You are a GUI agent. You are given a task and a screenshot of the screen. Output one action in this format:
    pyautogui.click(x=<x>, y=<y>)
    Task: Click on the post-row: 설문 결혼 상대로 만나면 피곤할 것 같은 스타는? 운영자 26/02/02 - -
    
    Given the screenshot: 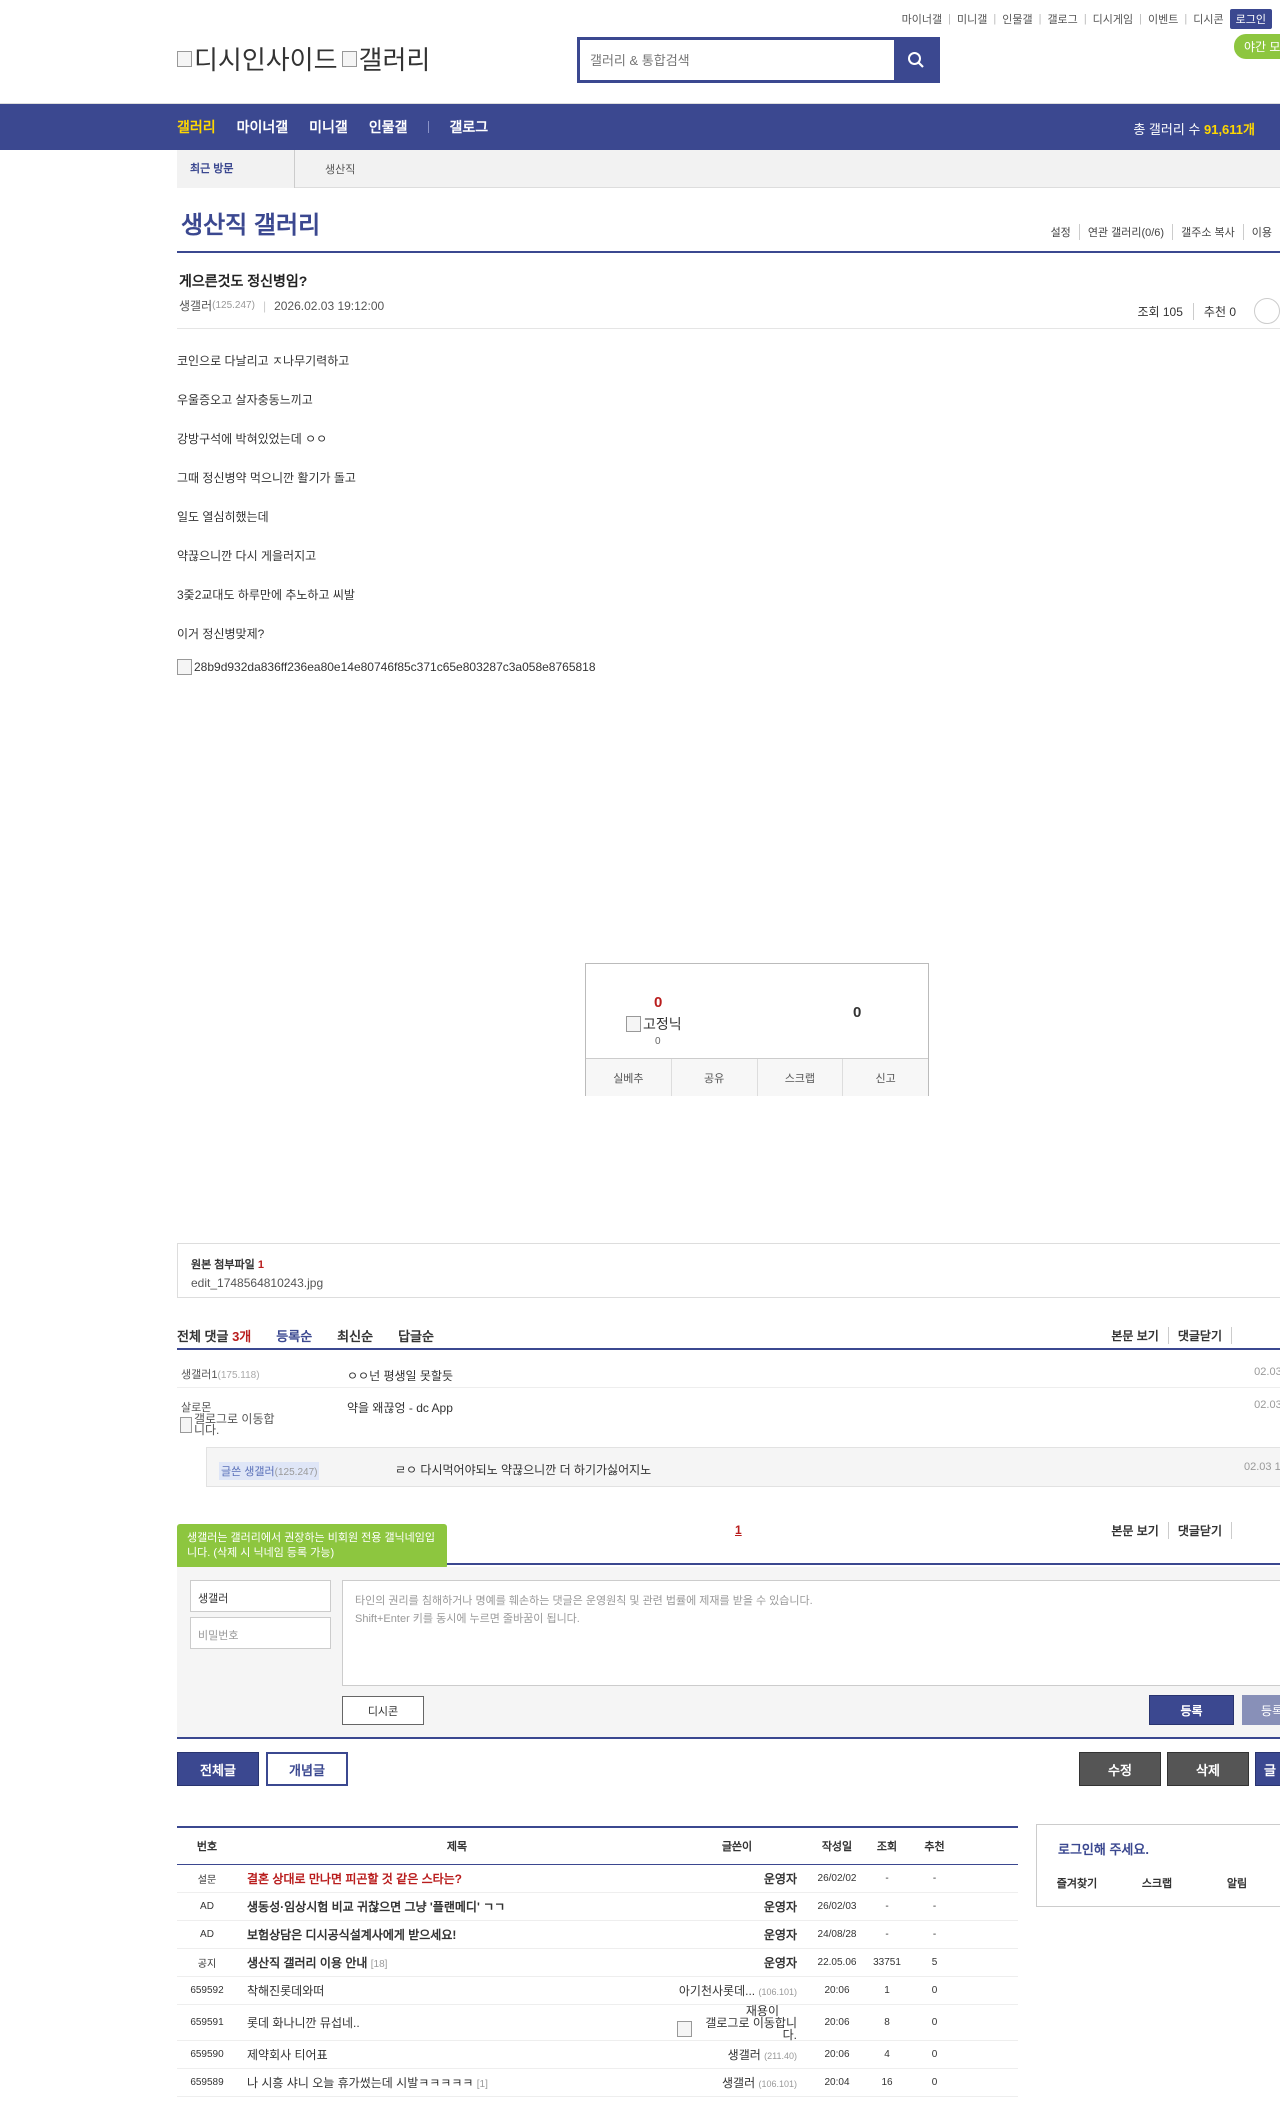 What is the action you would take?
    pyautogui.click(x=597, y=1879)
    